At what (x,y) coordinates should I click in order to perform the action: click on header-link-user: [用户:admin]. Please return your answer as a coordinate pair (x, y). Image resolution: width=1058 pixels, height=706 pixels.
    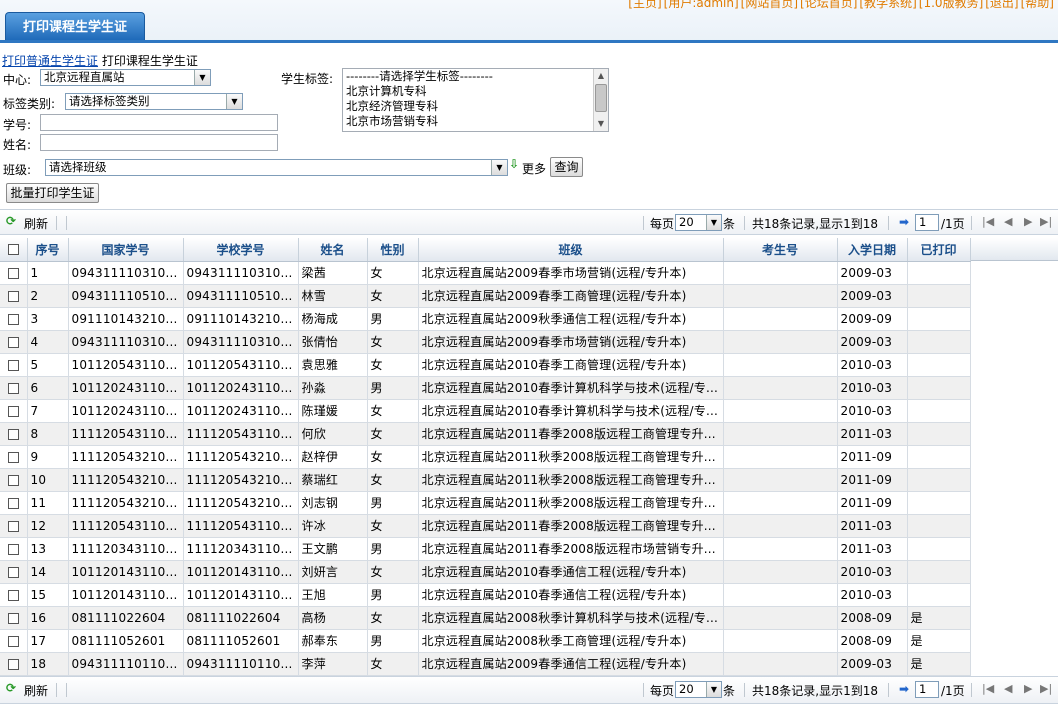
    Looking at the image, I should click on (701, 5).